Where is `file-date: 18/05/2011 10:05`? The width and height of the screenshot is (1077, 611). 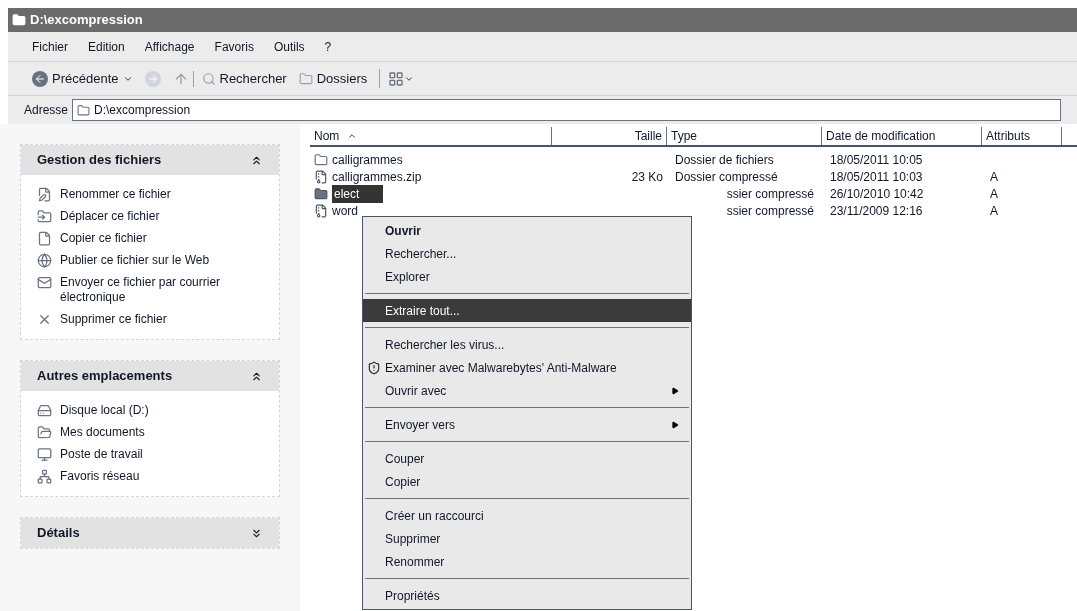
file-date: 18/05/2011 10:05 is located at coordinates (876, 159).